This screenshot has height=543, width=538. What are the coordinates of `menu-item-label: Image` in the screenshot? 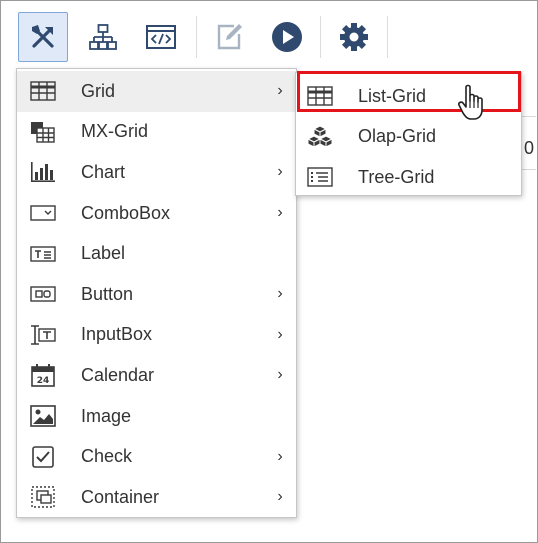 It's located at (106, 415).